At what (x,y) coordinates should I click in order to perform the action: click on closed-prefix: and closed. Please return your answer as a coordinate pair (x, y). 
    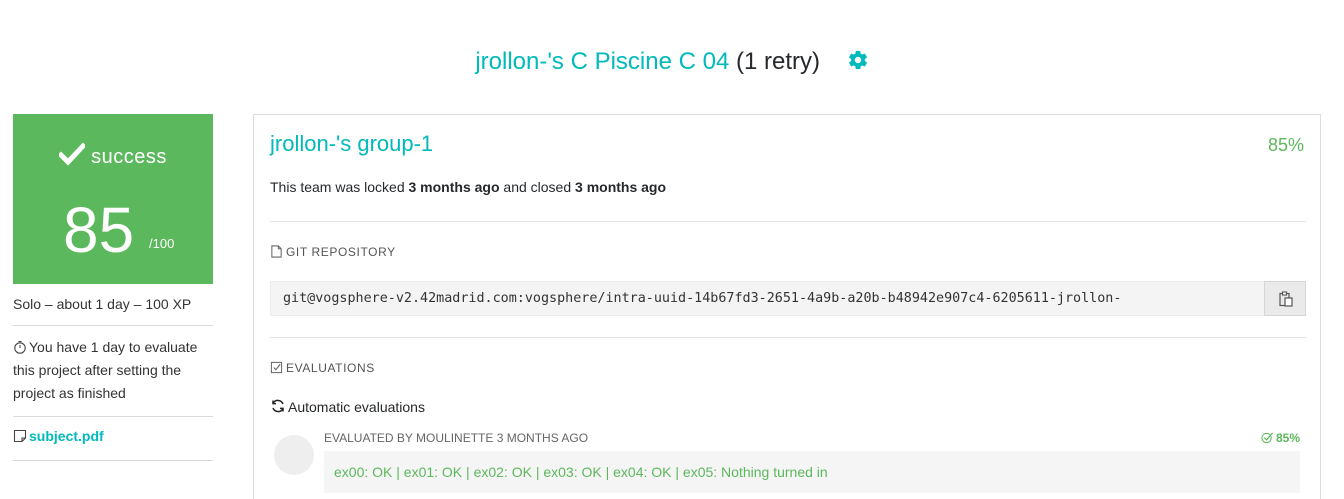
    Looking at the image, I should click on (537, 187).